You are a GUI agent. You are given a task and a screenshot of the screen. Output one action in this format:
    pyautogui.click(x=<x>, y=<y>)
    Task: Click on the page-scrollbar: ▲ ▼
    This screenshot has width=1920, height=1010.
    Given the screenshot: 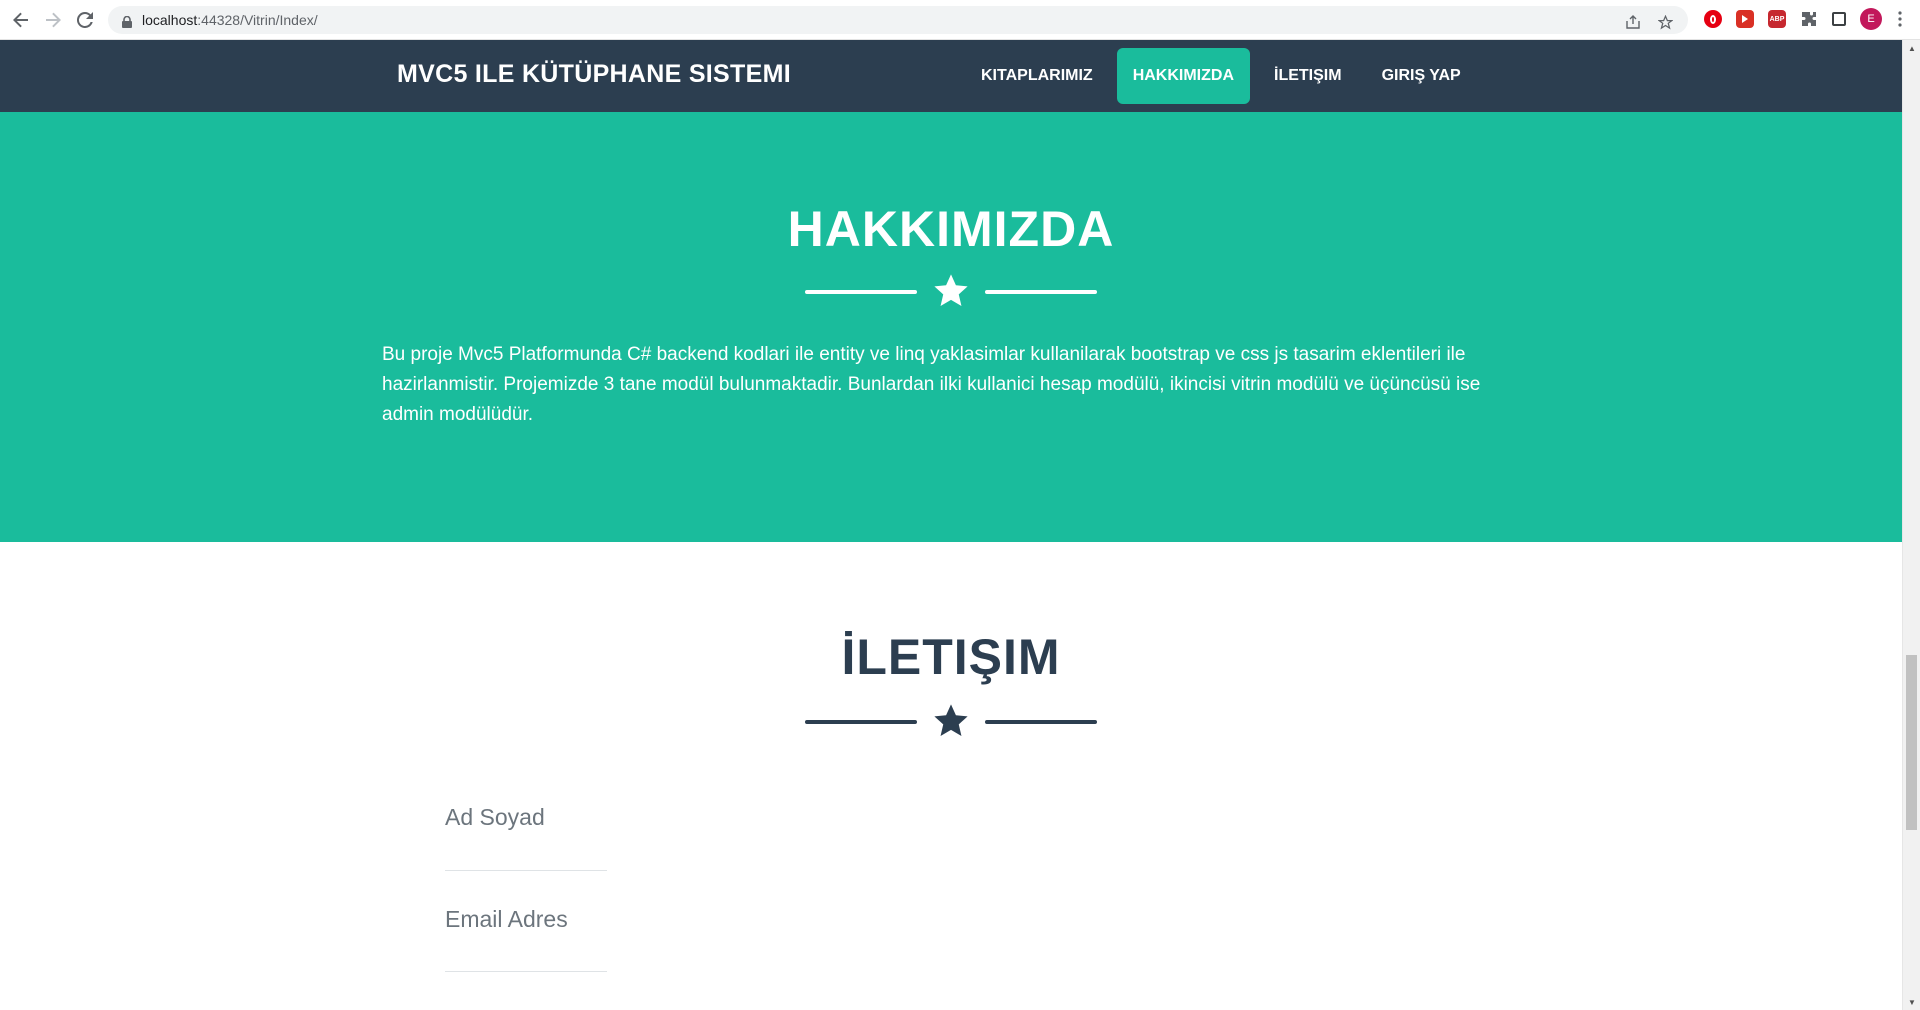 What is the action you would take?
    pyautogui.click(x=1911, y=525)
    